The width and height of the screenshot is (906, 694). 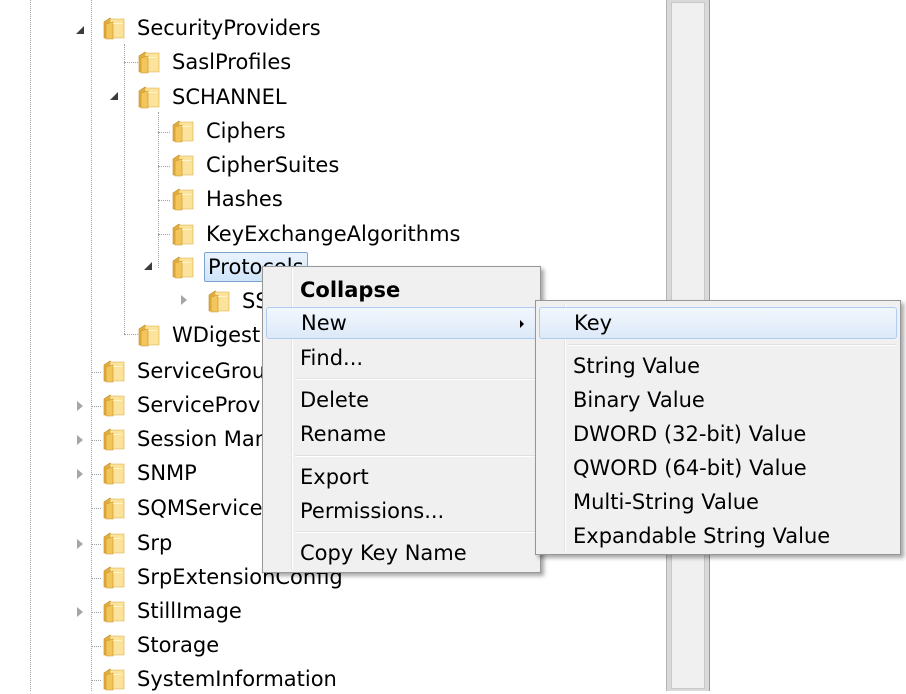 I want to click on new-multi-string-value-menu-item: Multi-String Value, so click(x=718, y=502).